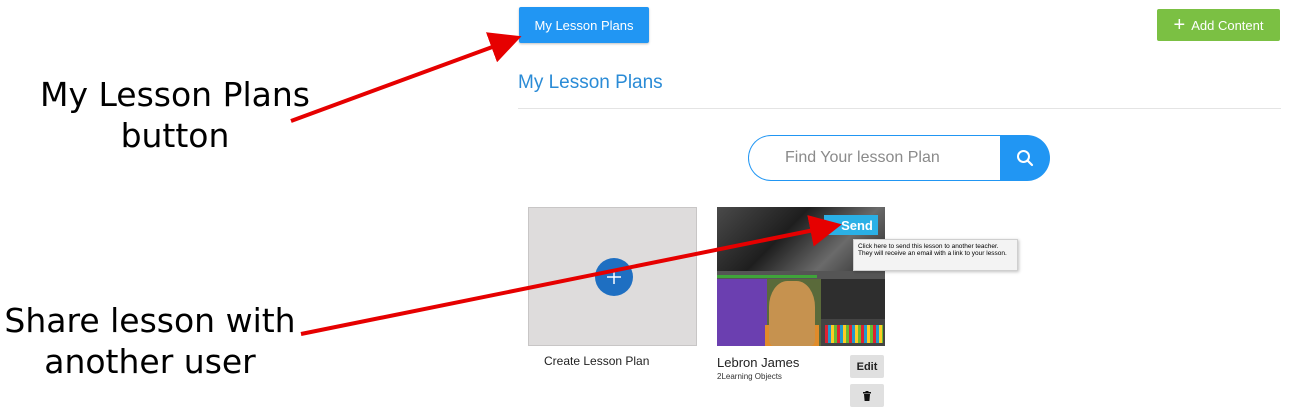 The height and width of the screenshot is (416, 1296). Describe the element at coordinates (758, 362) in the screenshot. I see `lesson-title: Lebron James` at that location.